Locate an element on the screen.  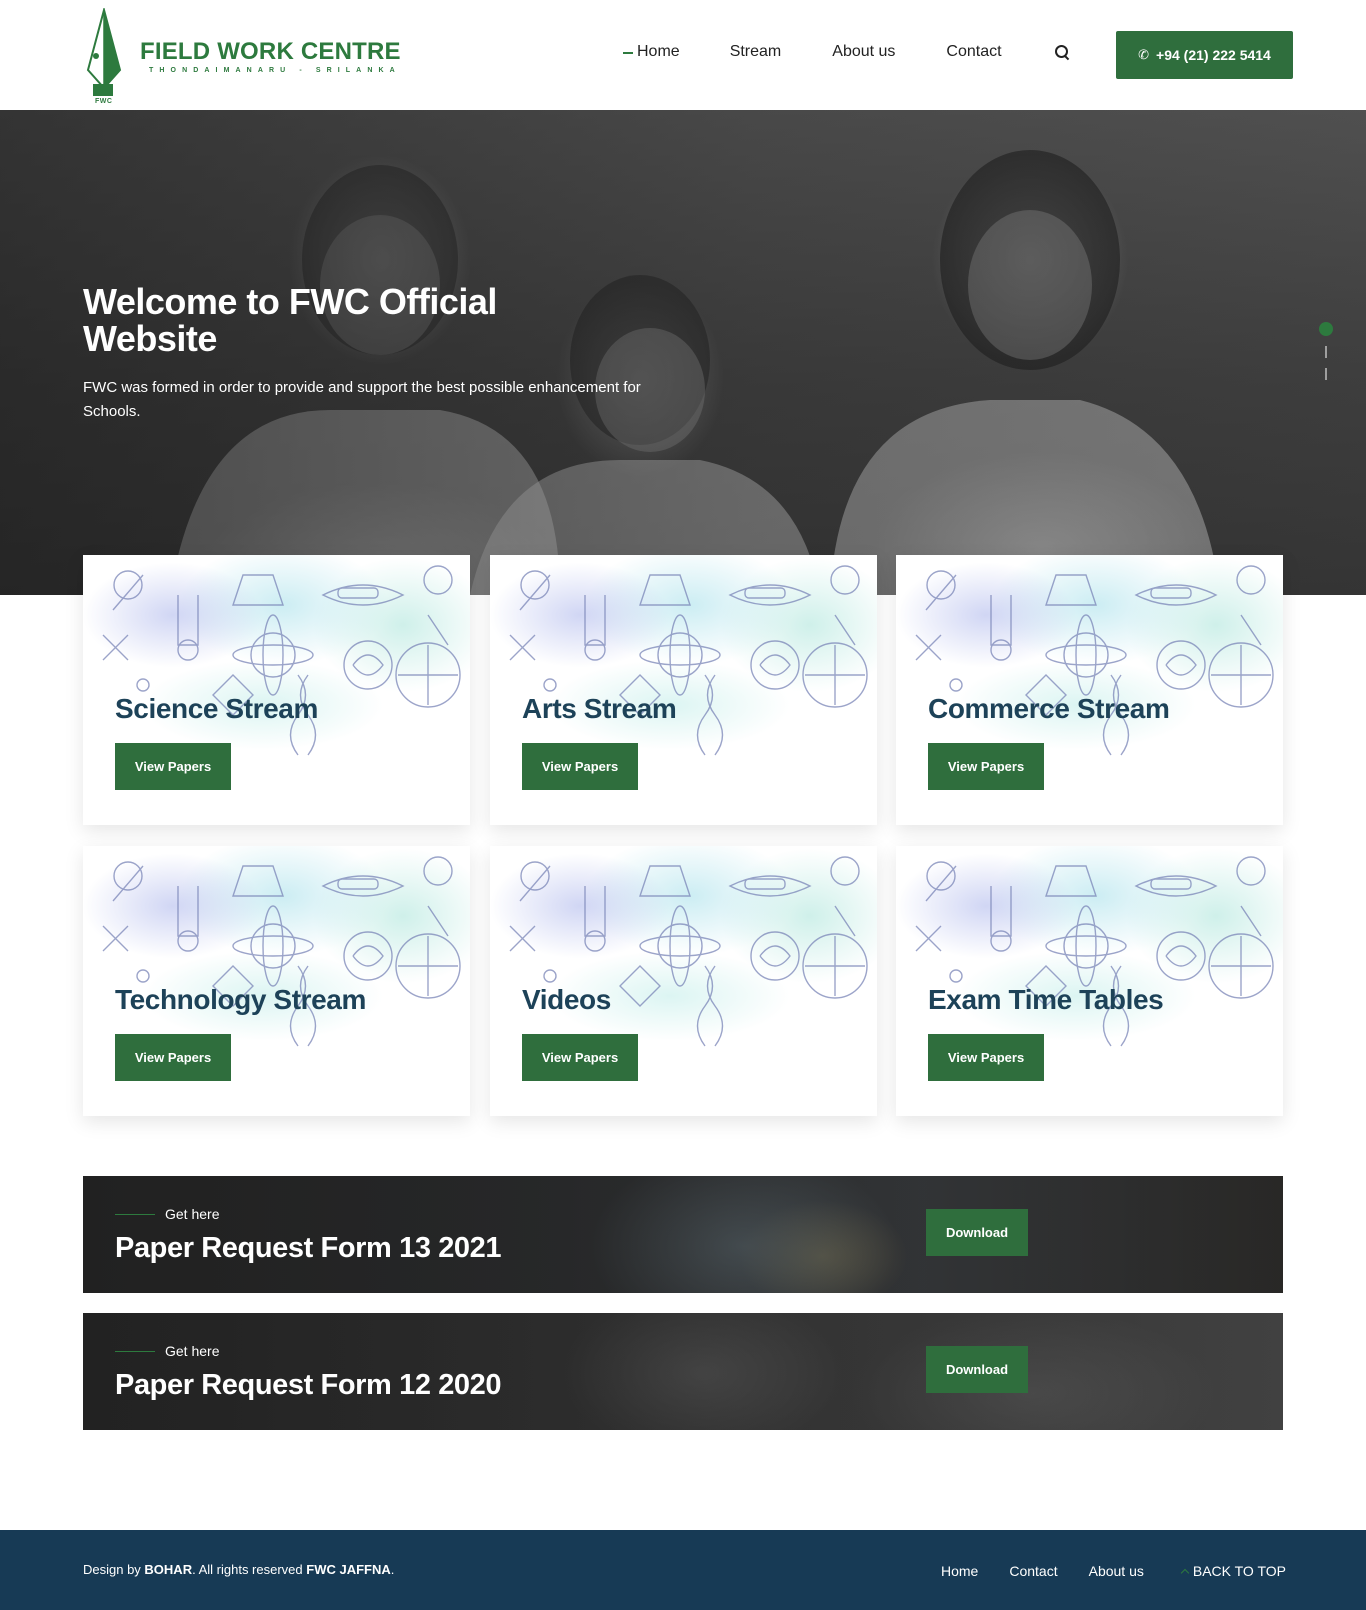
card-science-stream: Science Stream View Papers is located at coordinates (276, 690).